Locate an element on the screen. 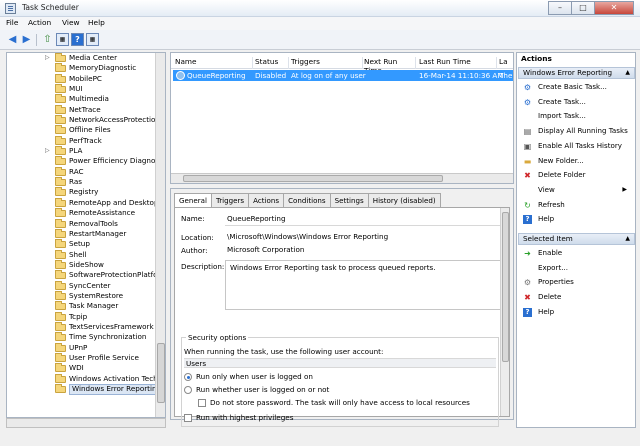  tree-item: RemovalTools is located at coordinates (86, 223).